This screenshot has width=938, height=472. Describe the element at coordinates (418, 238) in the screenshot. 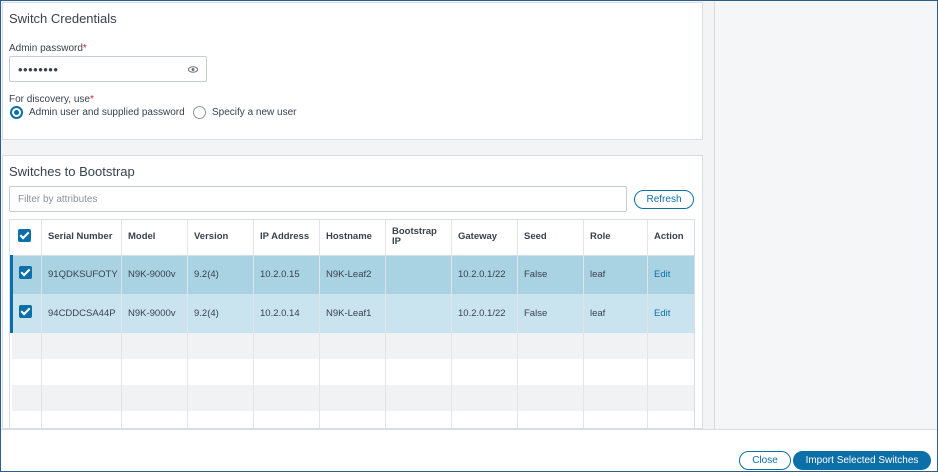

I see `column-bootstrap-ip: Bootstrap IP` at that location.